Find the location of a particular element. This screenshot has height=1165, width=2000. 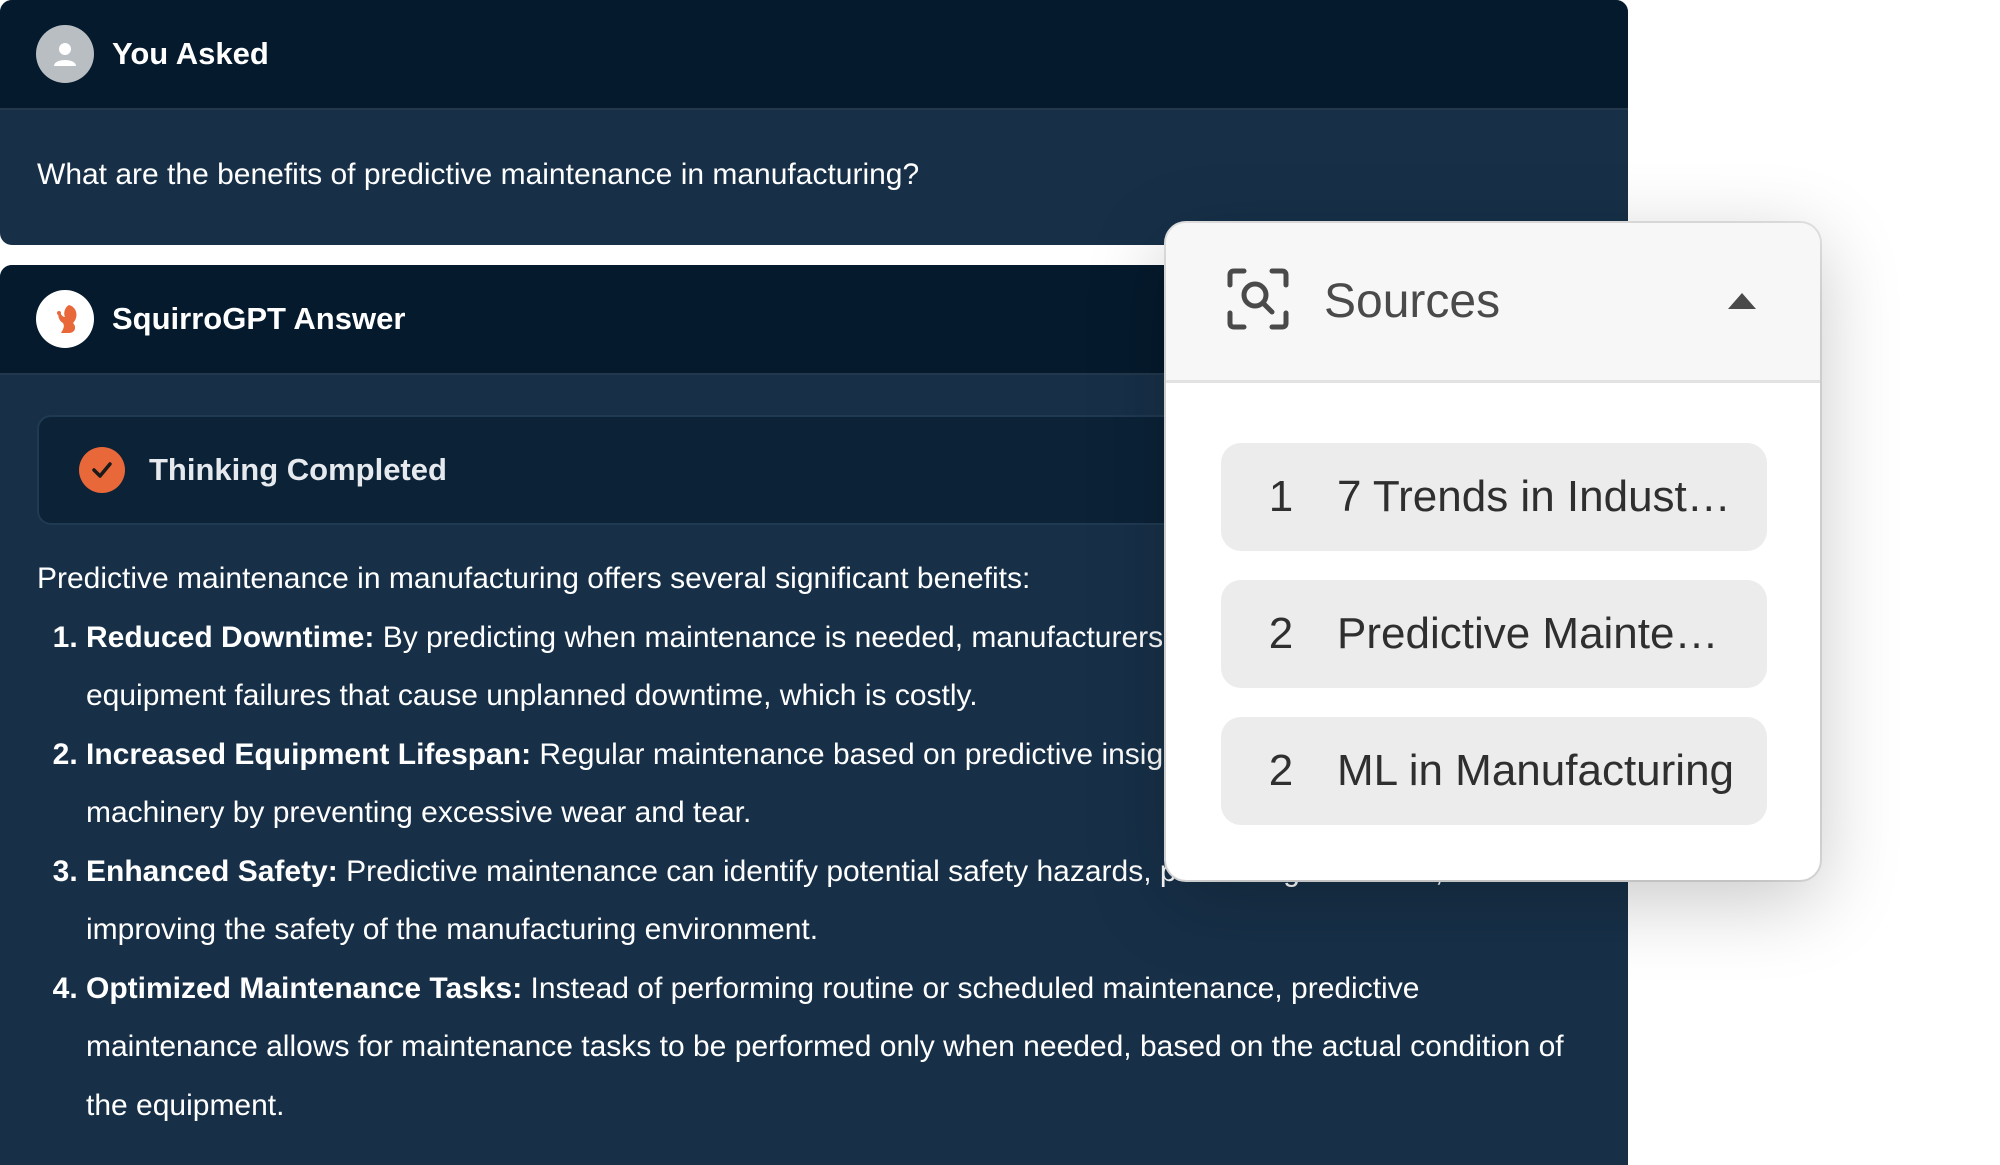

source-item: 2 ML in Manufacturing is located at coordinates (1494, 771).